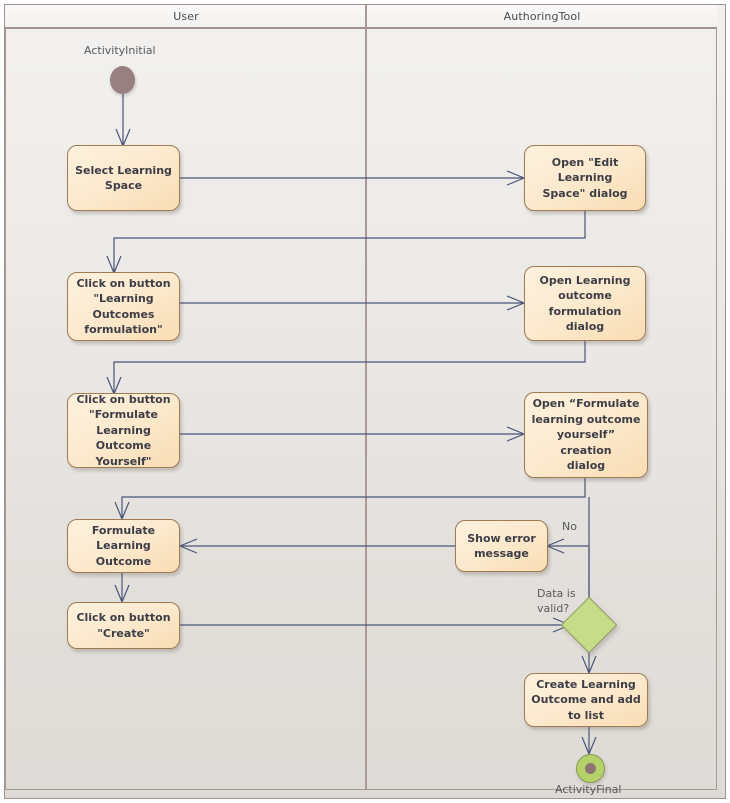  Describe the element at coordinates (366, 397) in the screenshot. I see `swimlane-divider` at that location.